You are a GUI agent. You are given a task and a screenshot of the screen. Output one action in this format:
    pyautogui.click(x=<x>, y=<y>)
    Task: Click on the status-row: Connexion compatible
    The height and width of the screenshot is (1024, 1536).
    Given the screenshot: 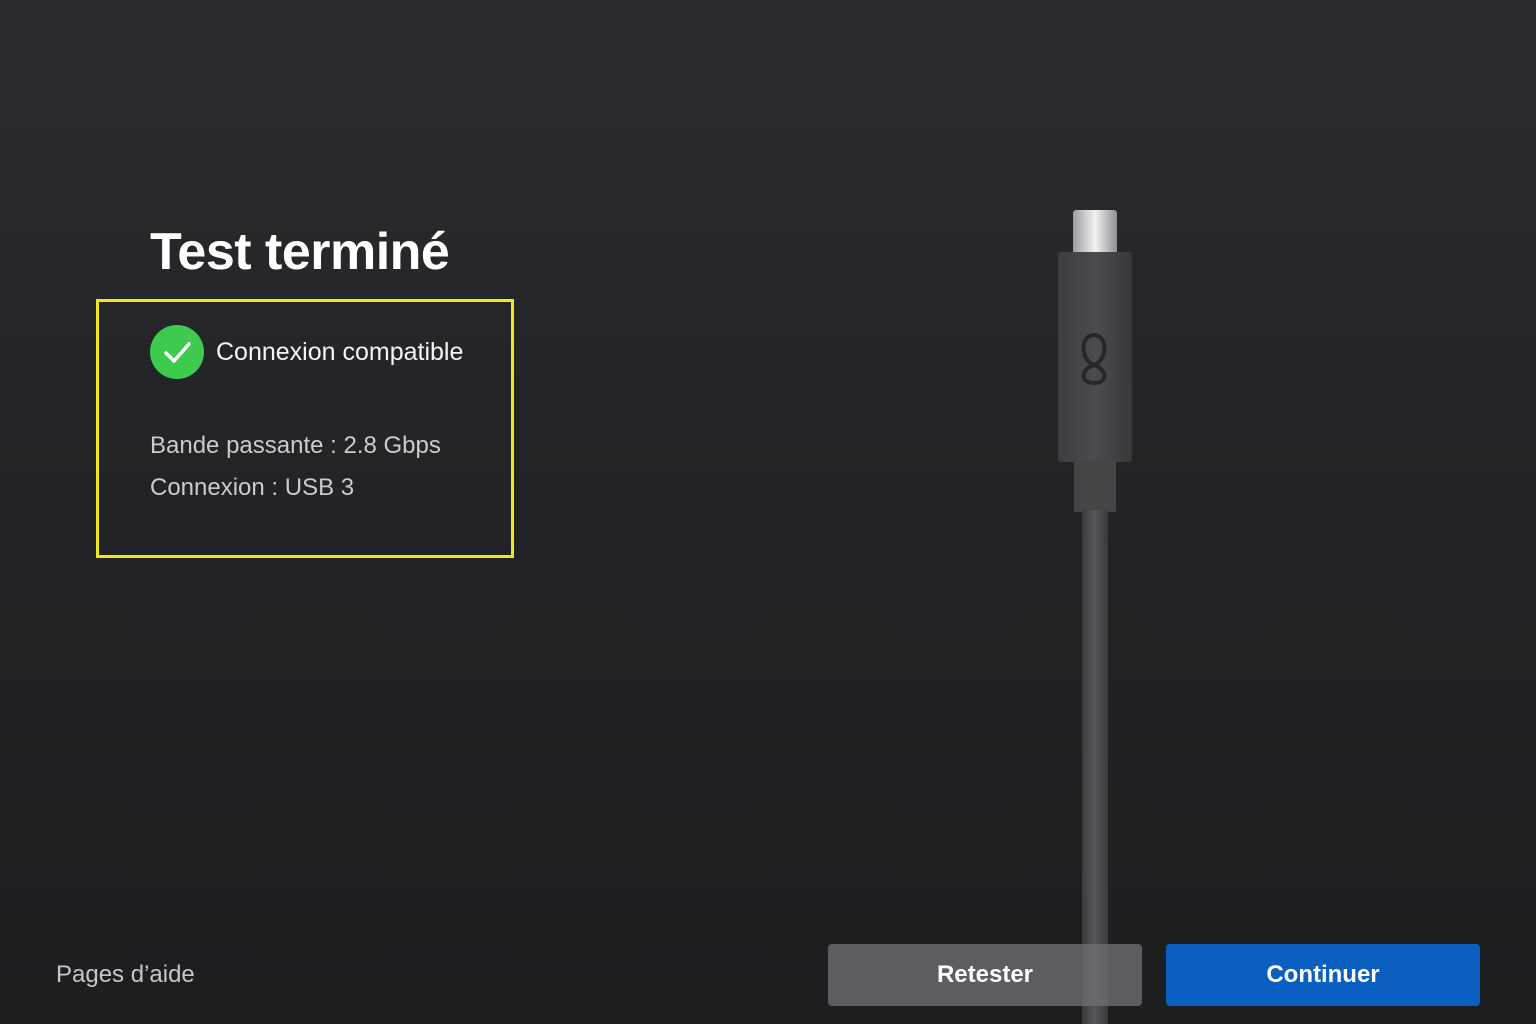 What is the action you would take?
    pyautogui.click(x=306, y=352)
    